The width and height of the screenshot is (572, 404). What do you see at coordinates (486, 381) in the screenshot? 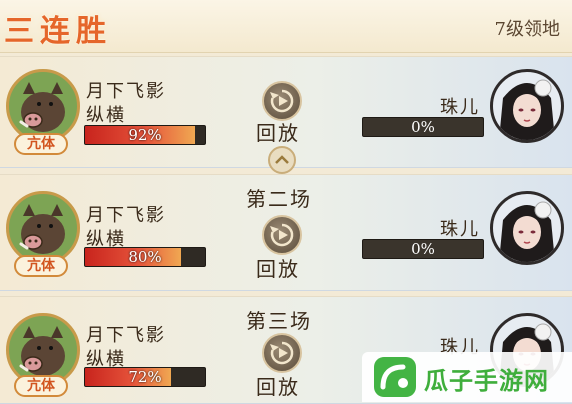
I see `watermark-text: 瓜子手游网` at bounding box center [486, 381].